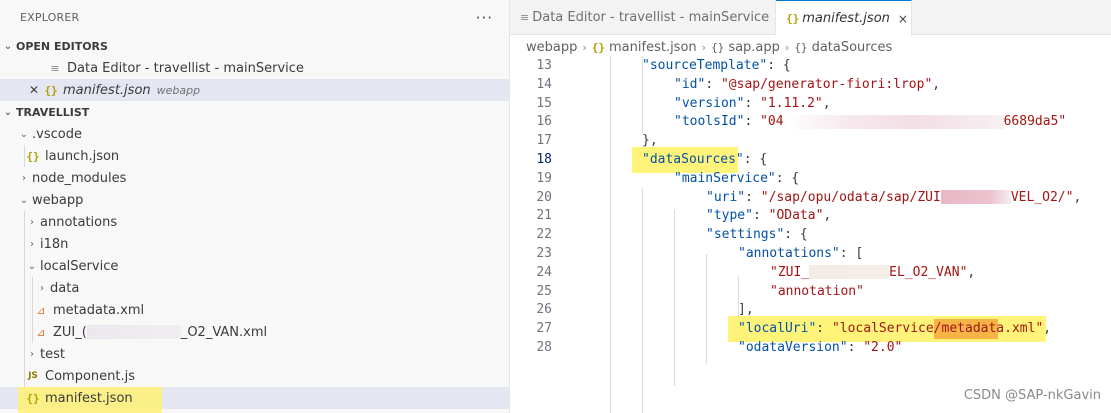 The image size is (1111, 413). What do you see at coordinates (254, 156) in the screenshot?
I see `tree-file-launch-json: {} launch.json` at bounding box center [254, 156].